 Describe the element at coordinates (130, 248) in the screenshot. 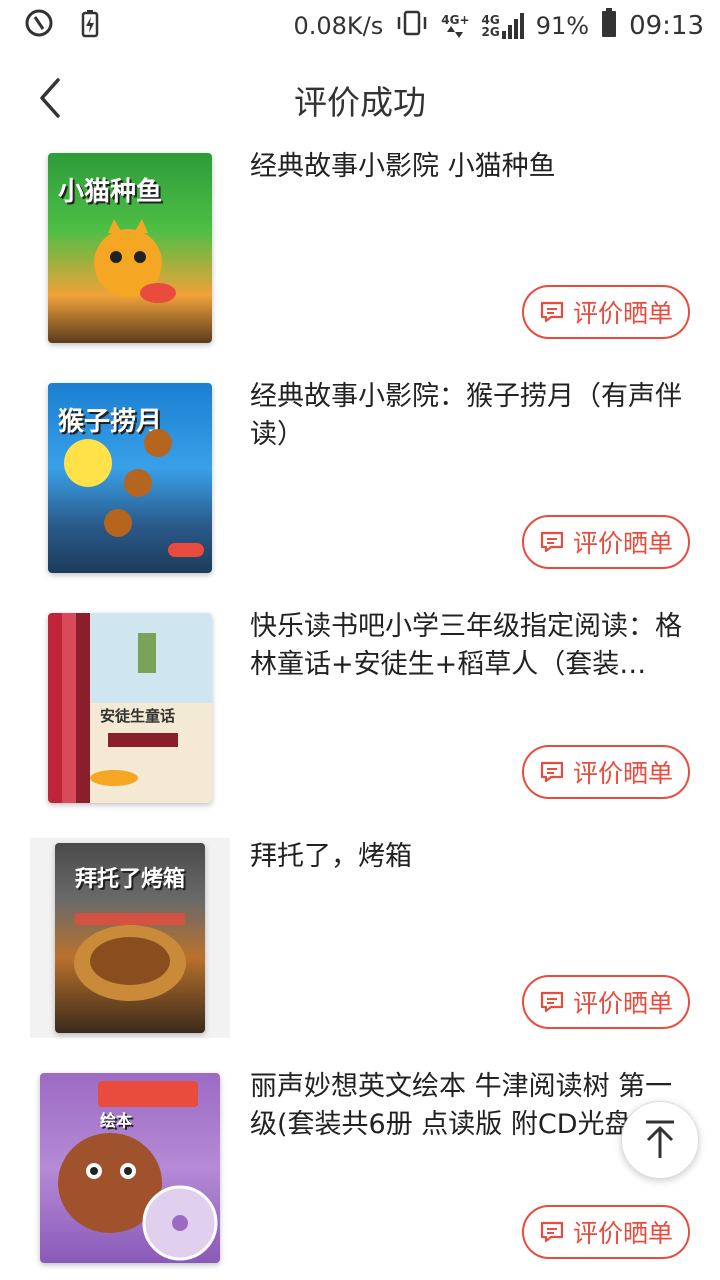

I see `product-thumbnail: 小猫种鱼` at that location.